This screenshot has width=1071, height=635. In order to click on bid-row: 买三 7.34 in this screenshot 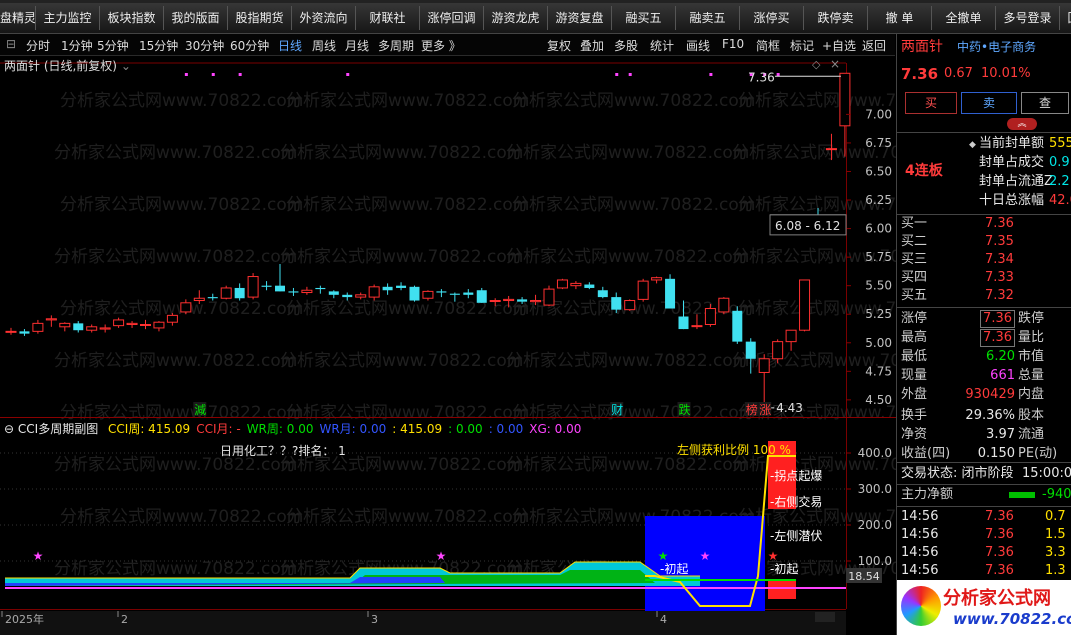, I will do `click(984, 260)`.